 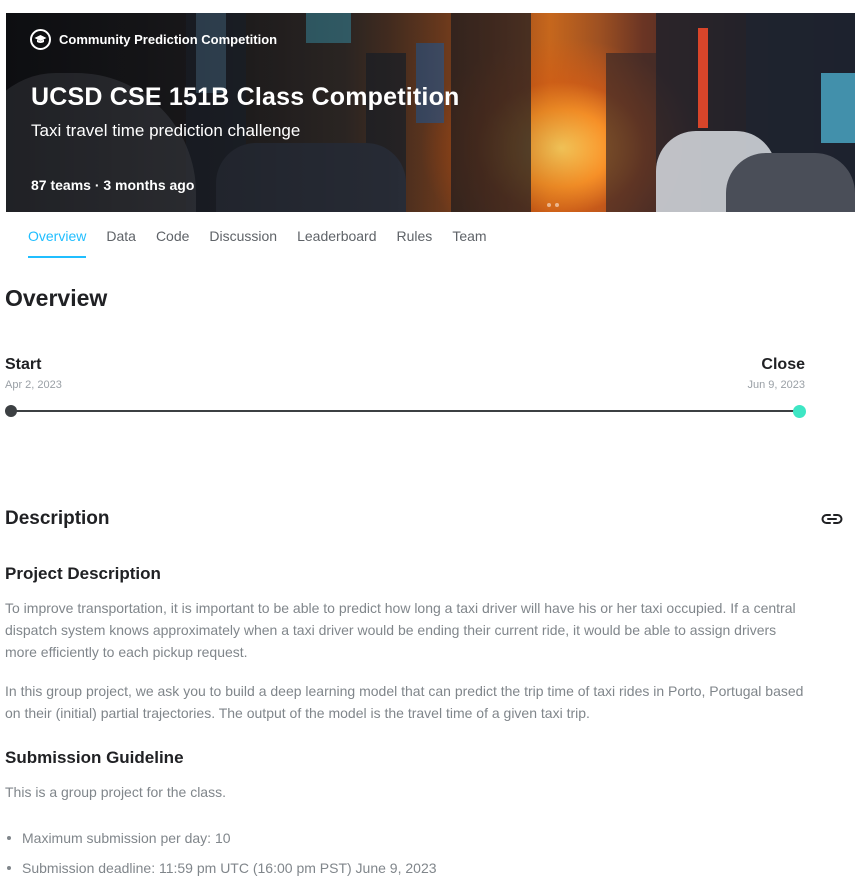 I want to click on competition-type-label: Community Prediction Competition, so click(x=168, y=39).